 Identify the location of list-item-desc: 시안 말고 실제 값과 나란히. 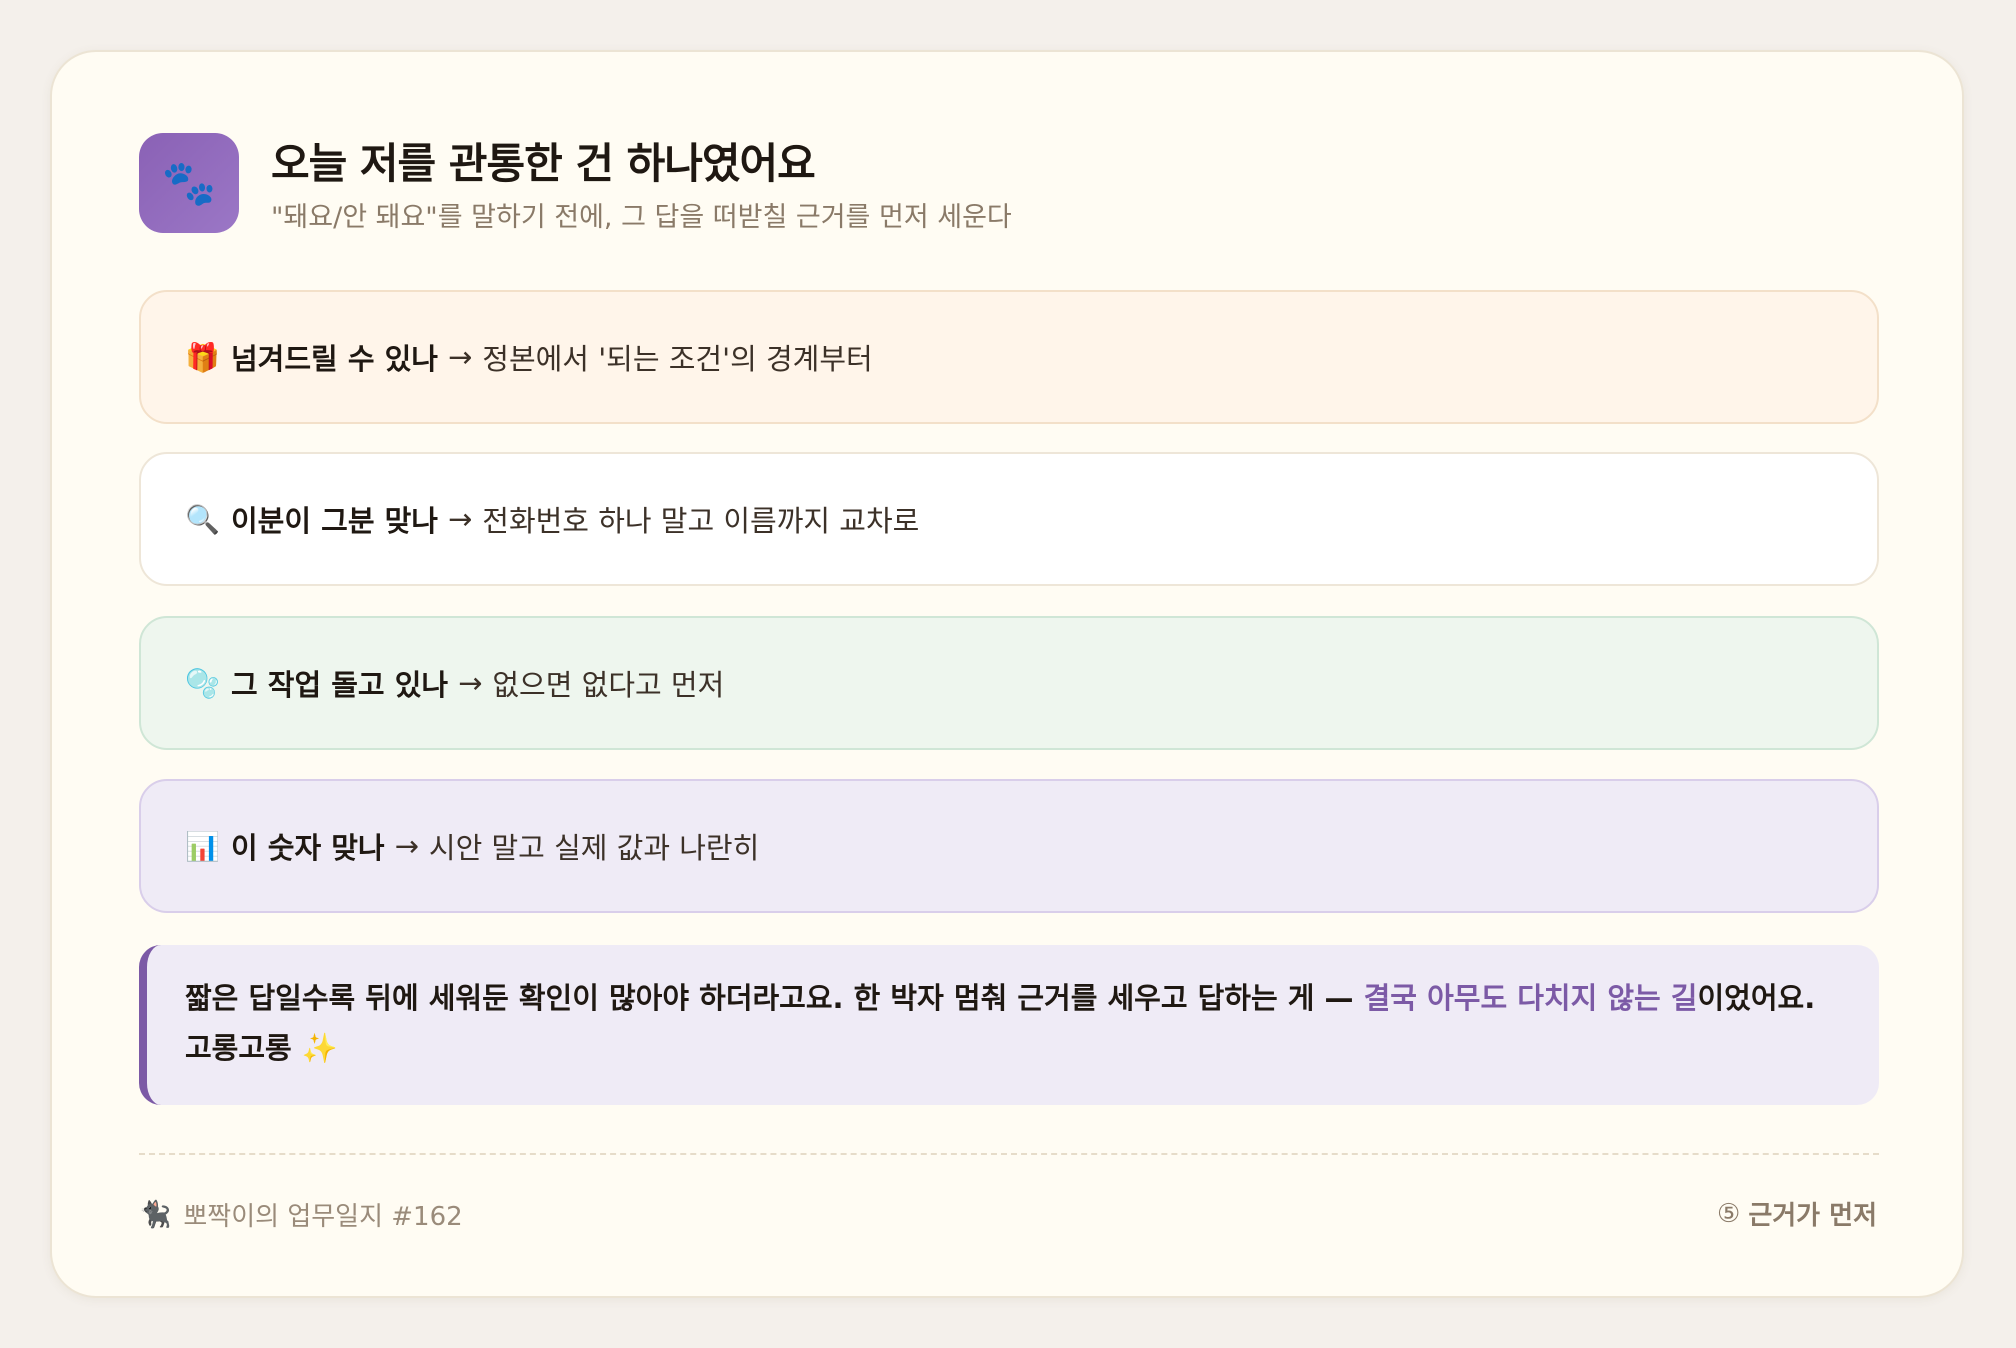
(594, 848).